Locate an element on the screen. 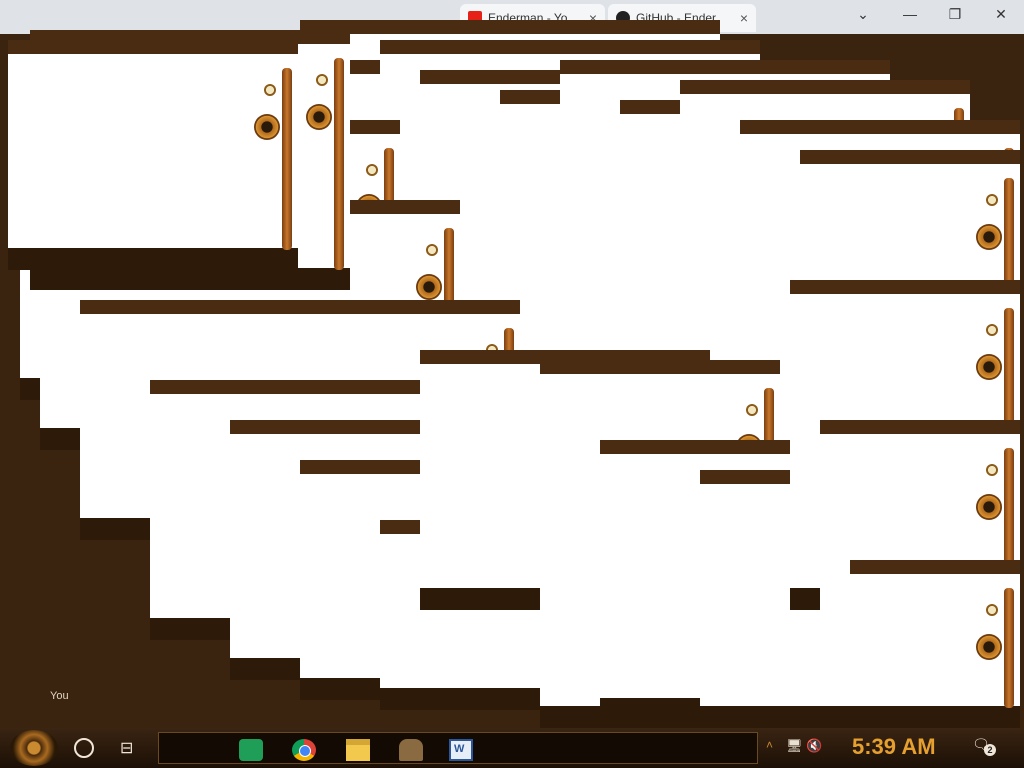 This screenshot has width=1024, height=768. tab-search-icon: ⌄ is located at coordinates (863, 14).